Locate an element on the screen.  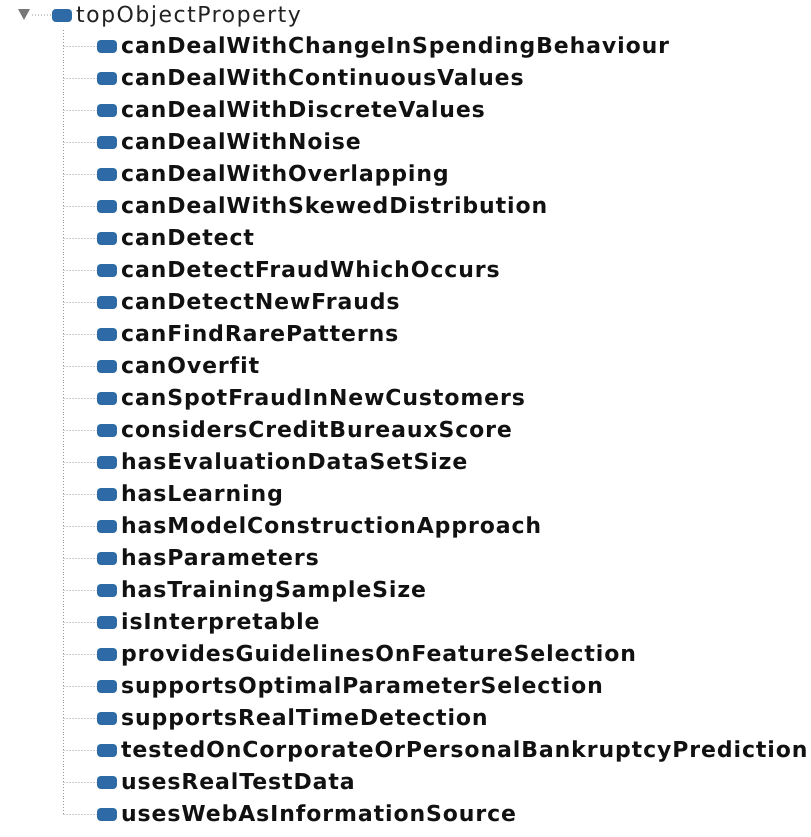
tree-item: canSpotFraudInNewCustomers is located at coordinates (323, 398).